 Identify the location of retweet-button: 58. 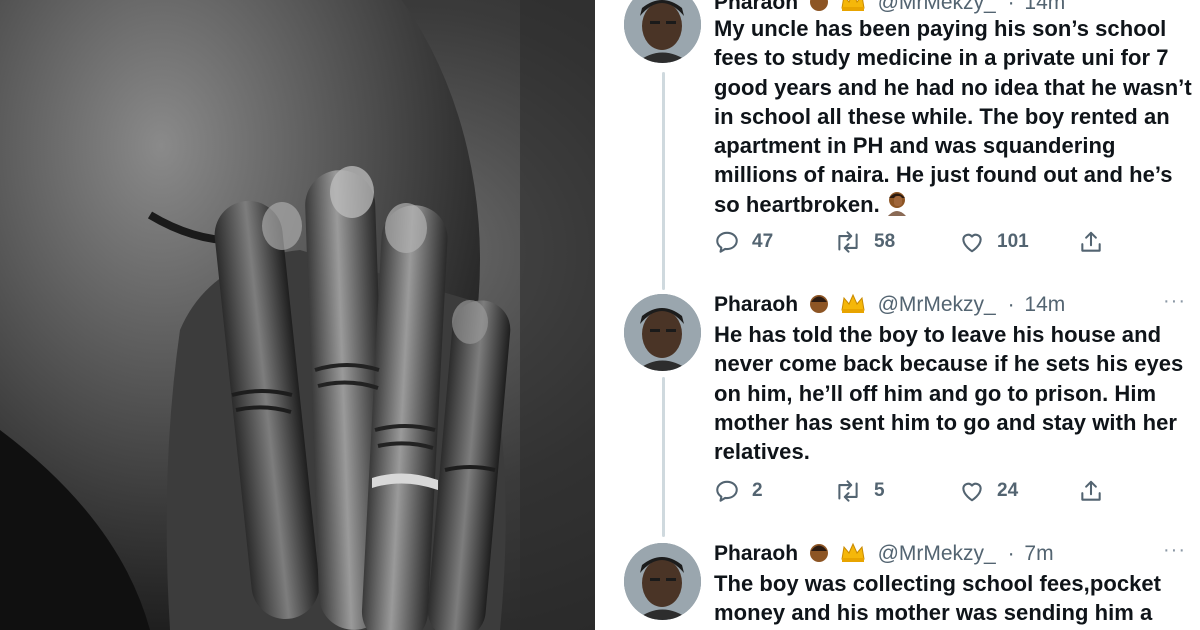
(864, 242).